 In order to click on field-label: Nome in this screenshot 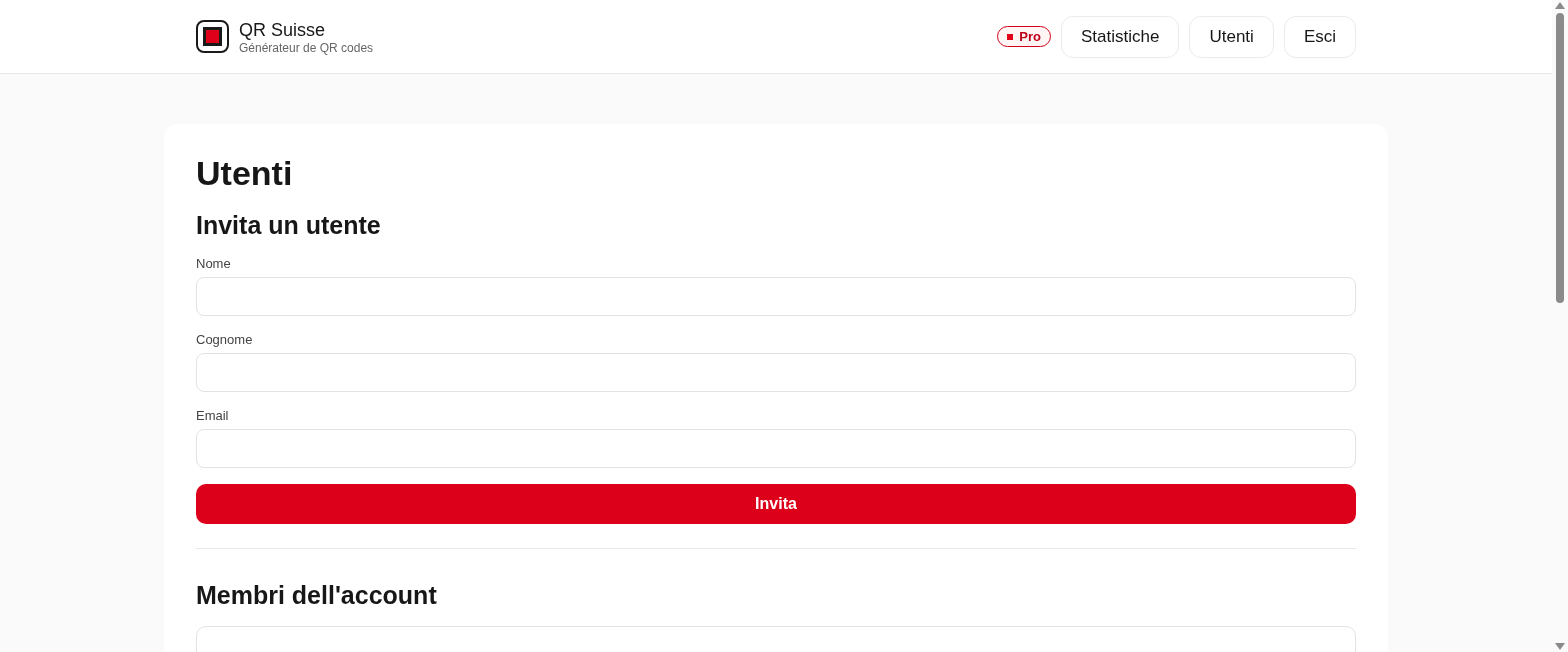, I will do `click(214, 263)`.